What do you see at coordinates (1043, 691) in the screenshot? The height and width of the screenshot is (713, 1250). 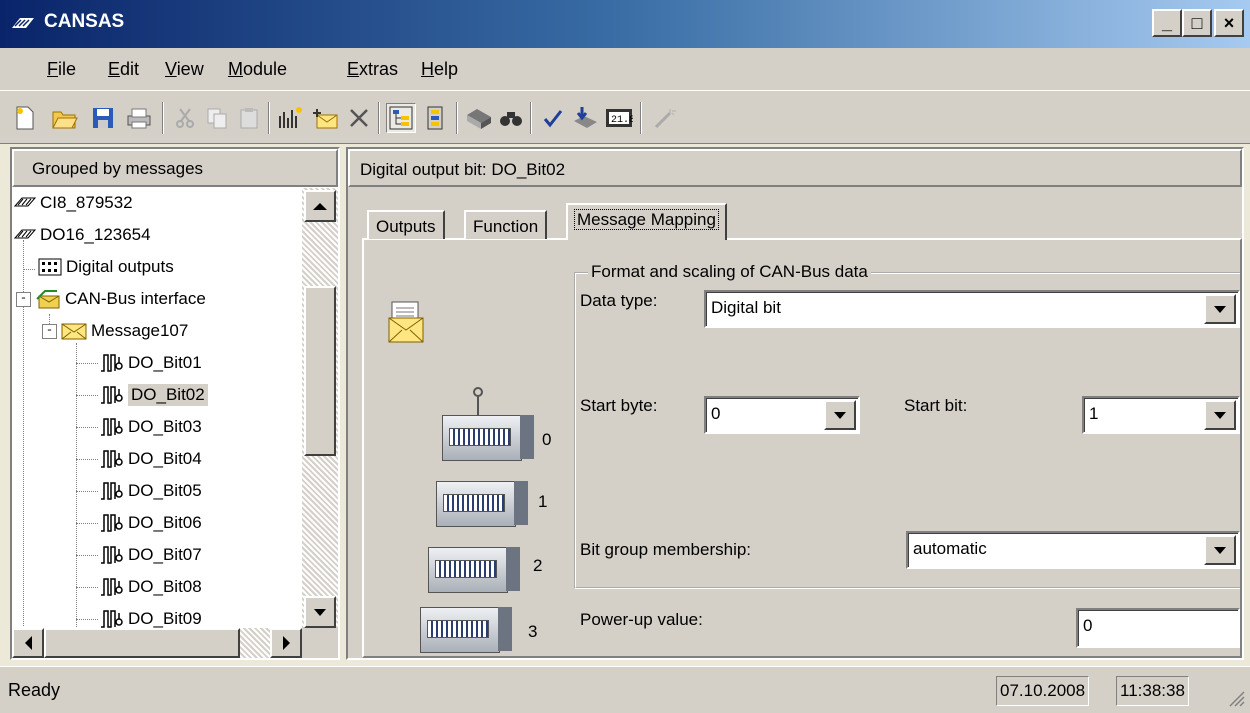 I see `status-date: 07.10.2008` at bounding box center [1043, 691].